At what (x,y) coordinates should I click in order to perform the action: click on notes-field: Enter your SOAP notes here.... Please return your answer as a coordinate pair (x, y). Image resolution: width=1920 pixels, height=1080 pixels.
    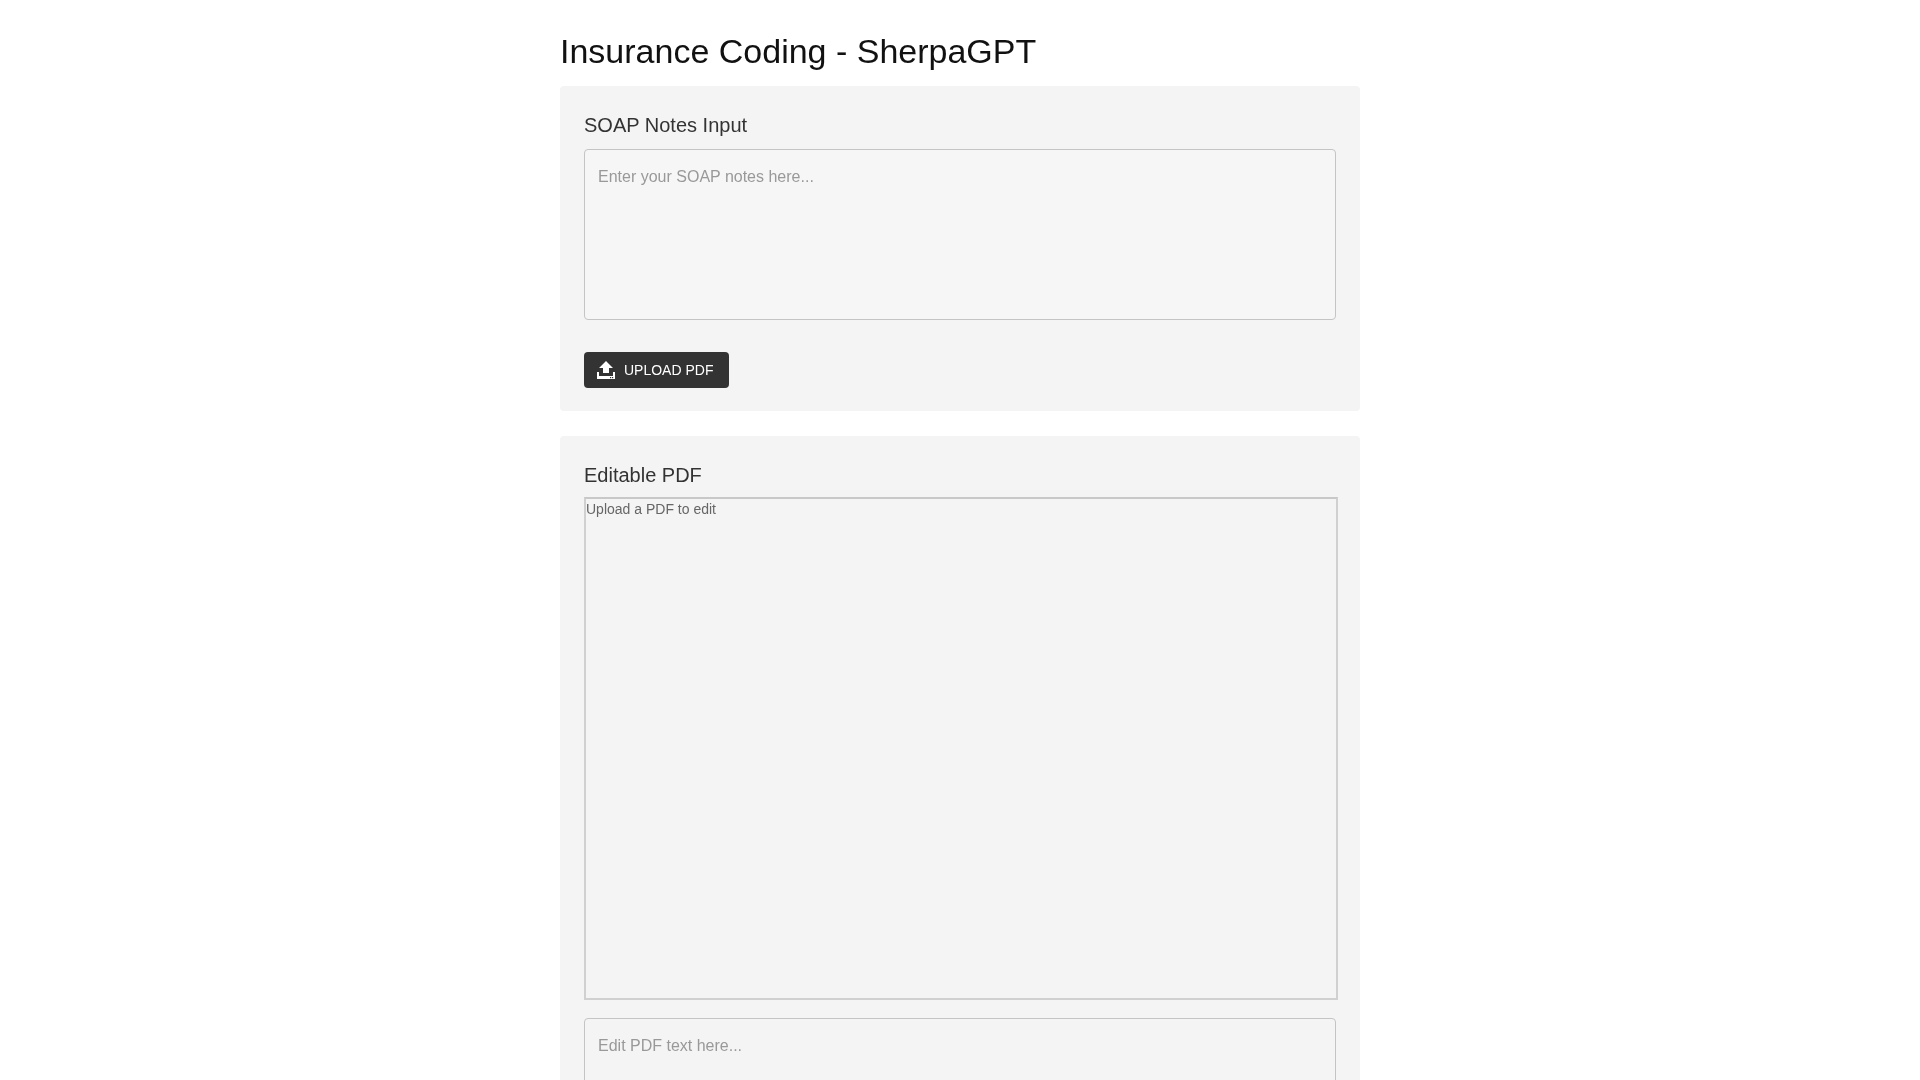
    Looking at the image, I should click on (960, 234).